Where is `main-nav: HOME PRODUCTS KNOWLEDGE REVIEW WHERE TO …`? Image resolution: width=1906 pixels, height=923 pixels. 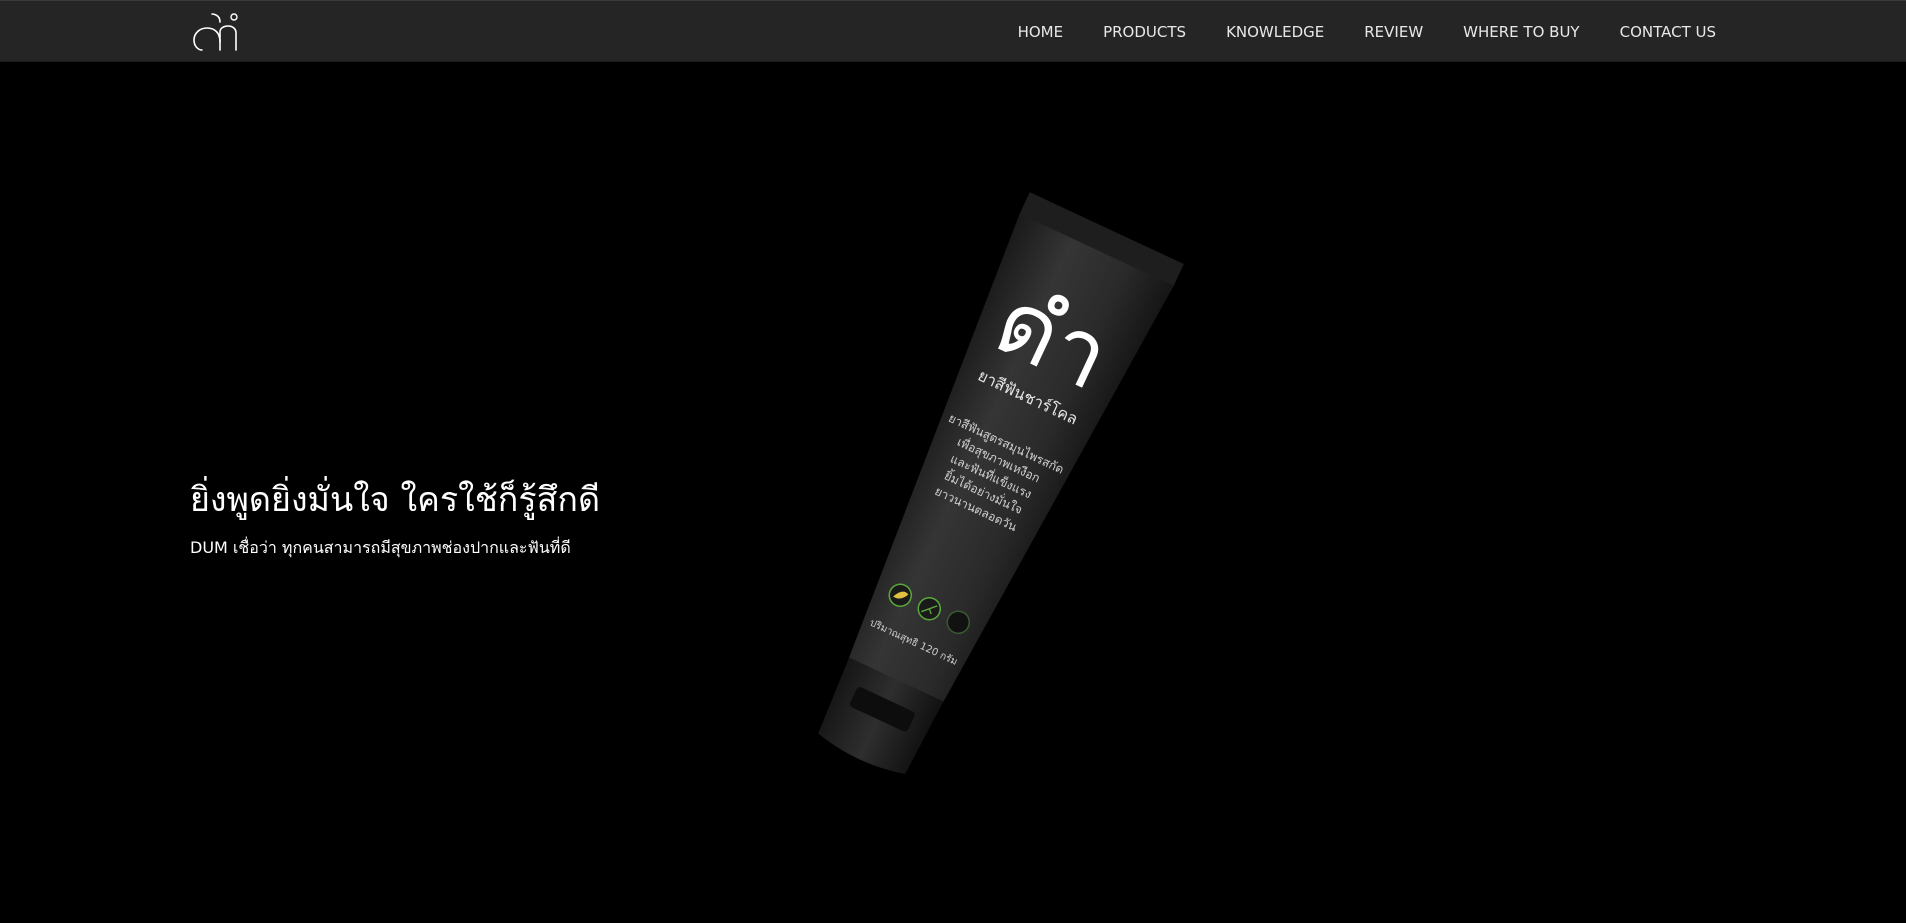 main-nav: HOME PRODUCTS KNOWLEDGE REVIEW WHERE TO … is located at coordinates (1367, 32).